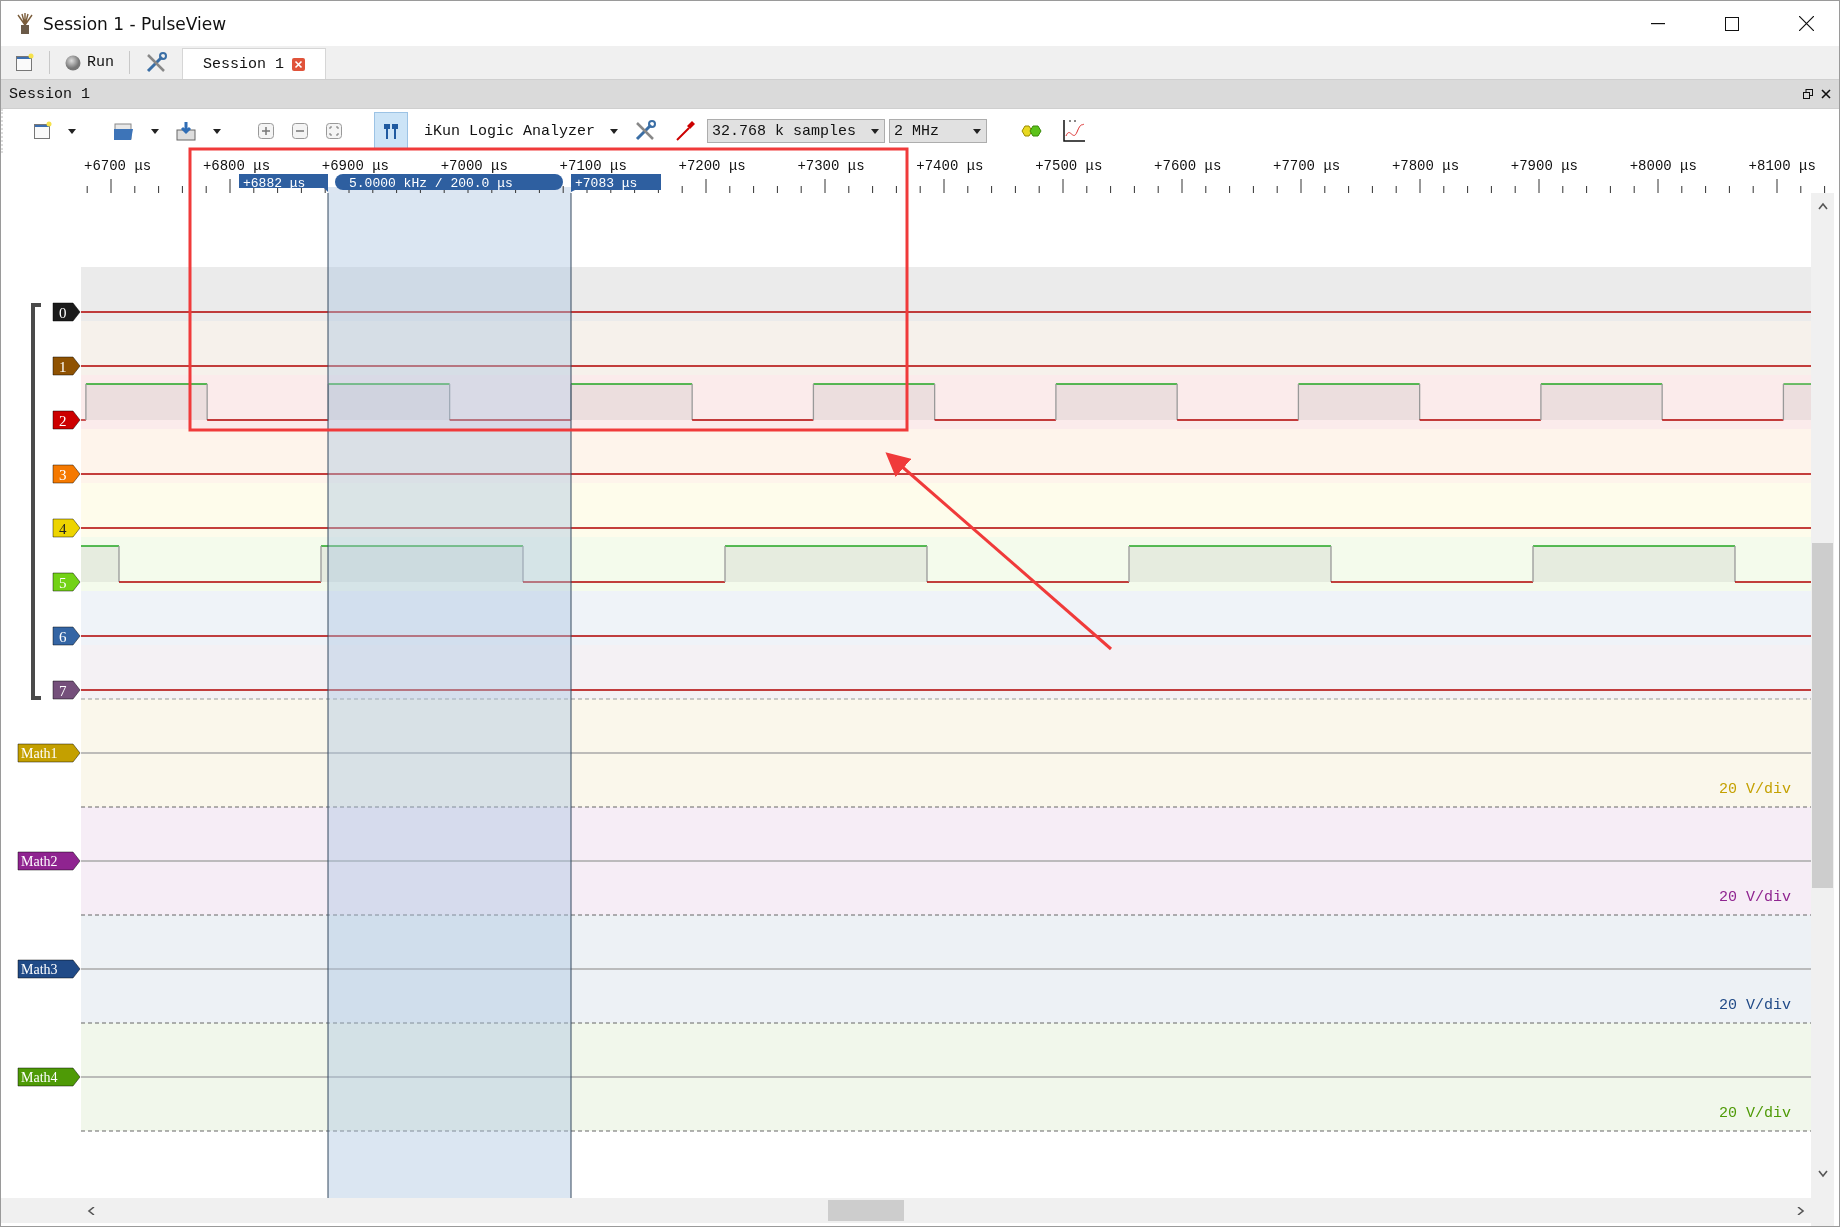  What do you see at coordinates (1307, 166) in the screenshot?
I see `ruler-label: +7700 μs` at bounding box center [1307, 166].